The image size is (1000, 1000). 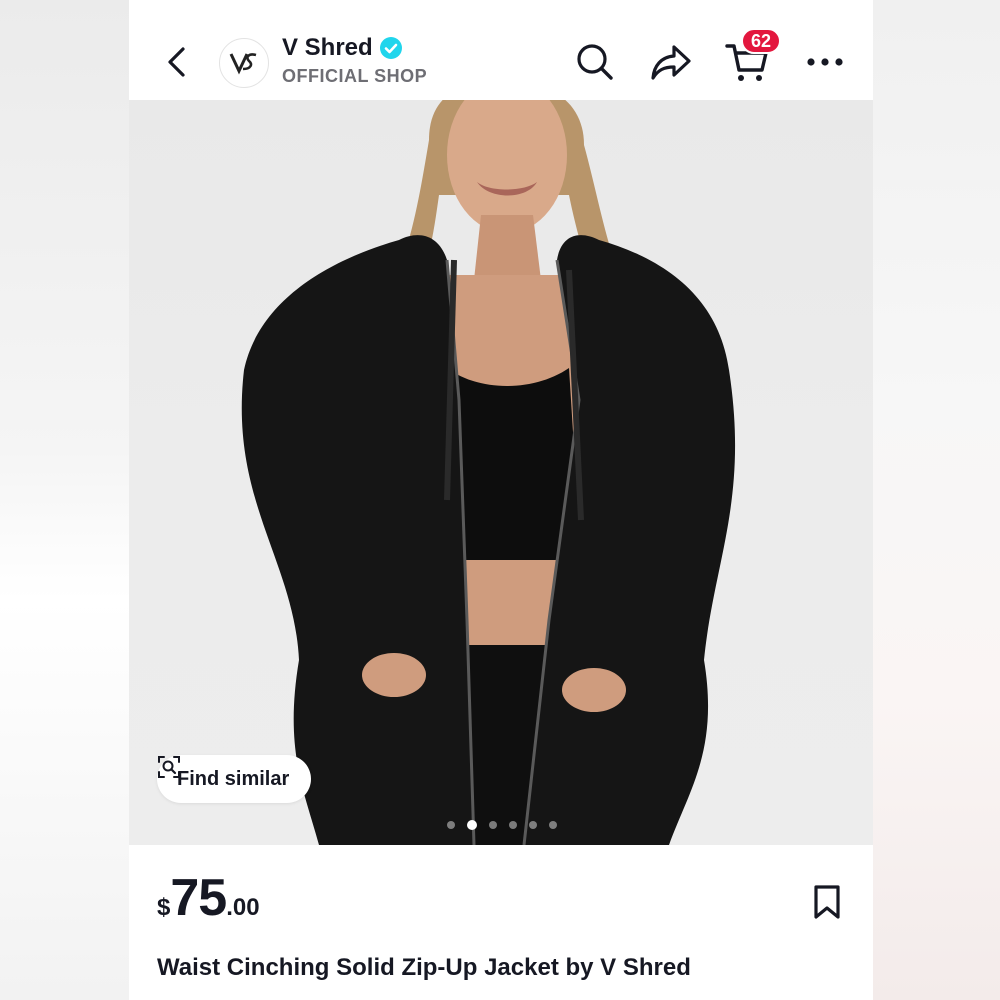 I want to click on more-button, so click(x=825, y=62).